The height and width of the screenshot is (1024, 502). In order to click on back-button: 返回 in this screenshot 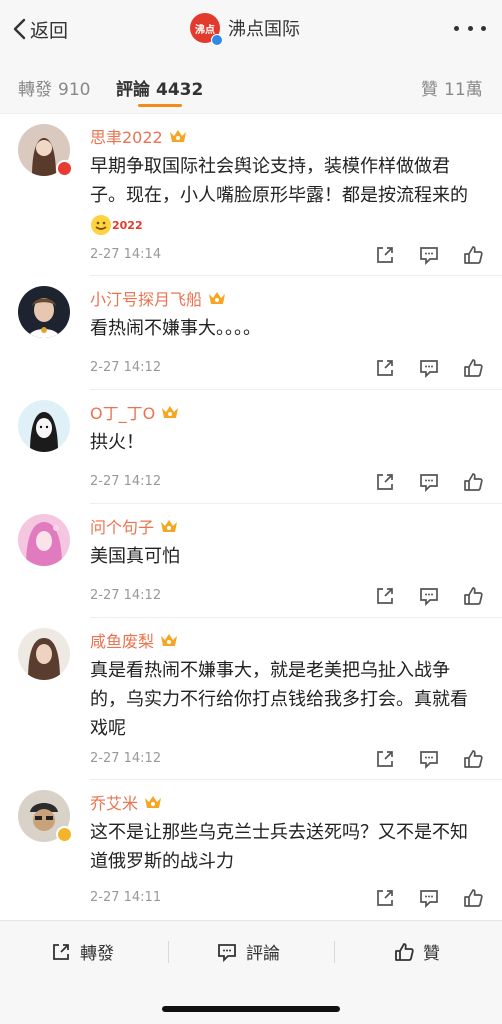, I will do `click(40, 29)`.